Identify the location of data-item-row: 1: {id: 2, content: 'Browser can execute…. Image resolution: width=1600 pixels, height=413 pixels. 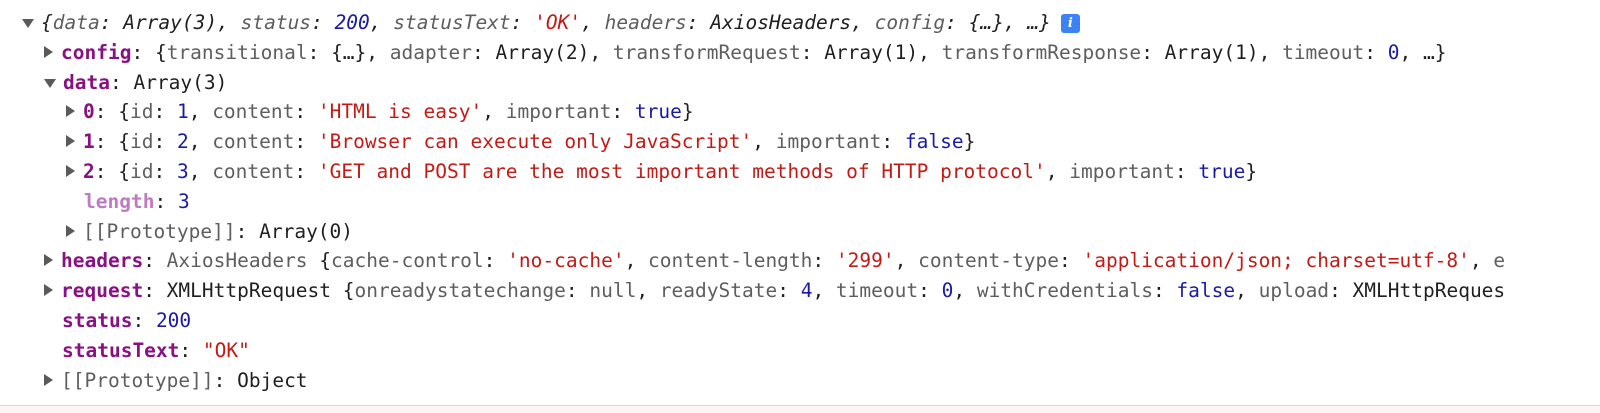
(800, 142).